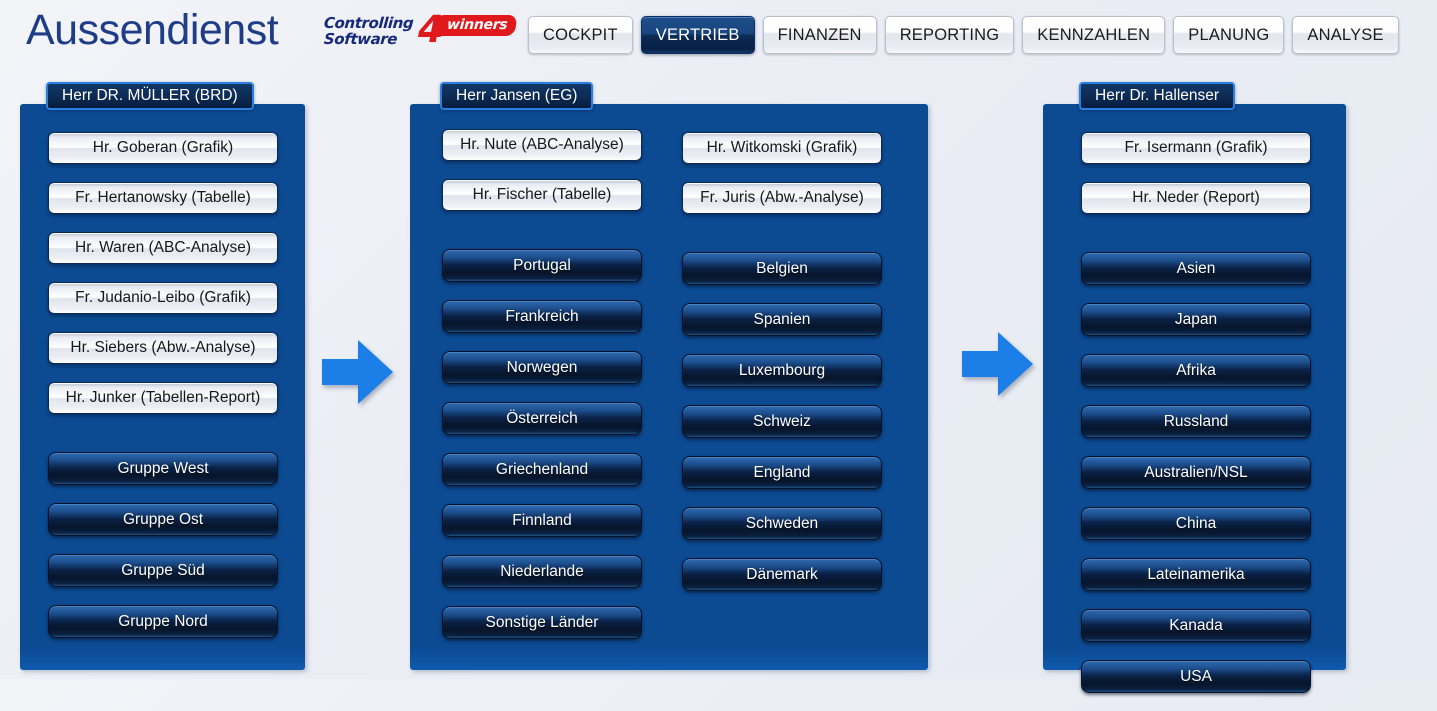 This screenshot has height=711, width=1437. Describe the element at coordinates (1196, 198) in the screenshot. I see `person-button: Hr. Neder (Report)` at that location.